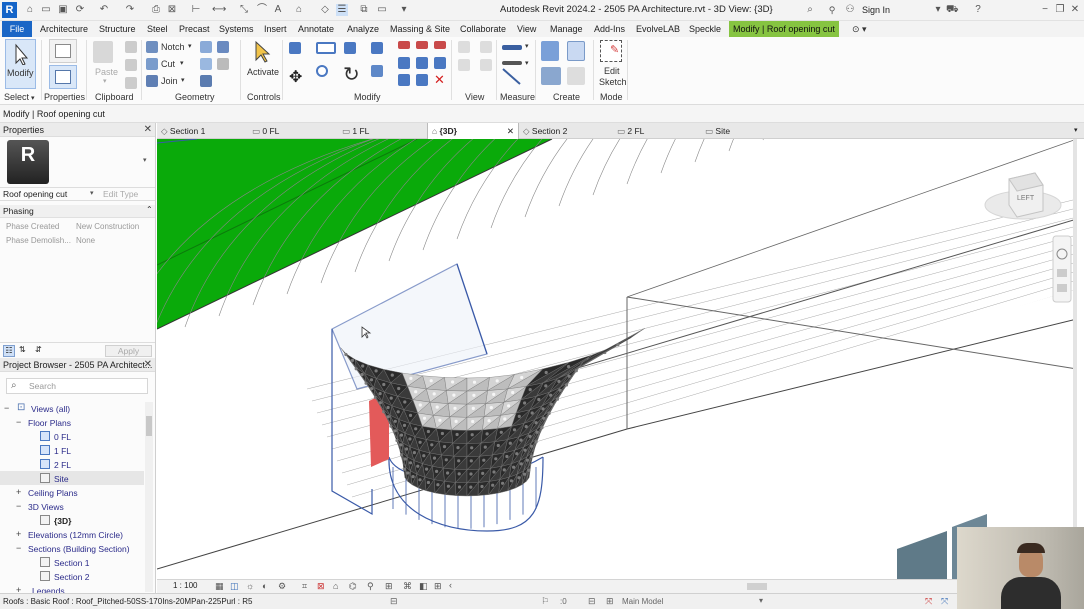 The width and height of the screenshot is (1084, 609). What do you see at coordinates (335, 586) in the screenshot?
I see `lock-view-icon: ⌂` at bounding box center [335, 586].